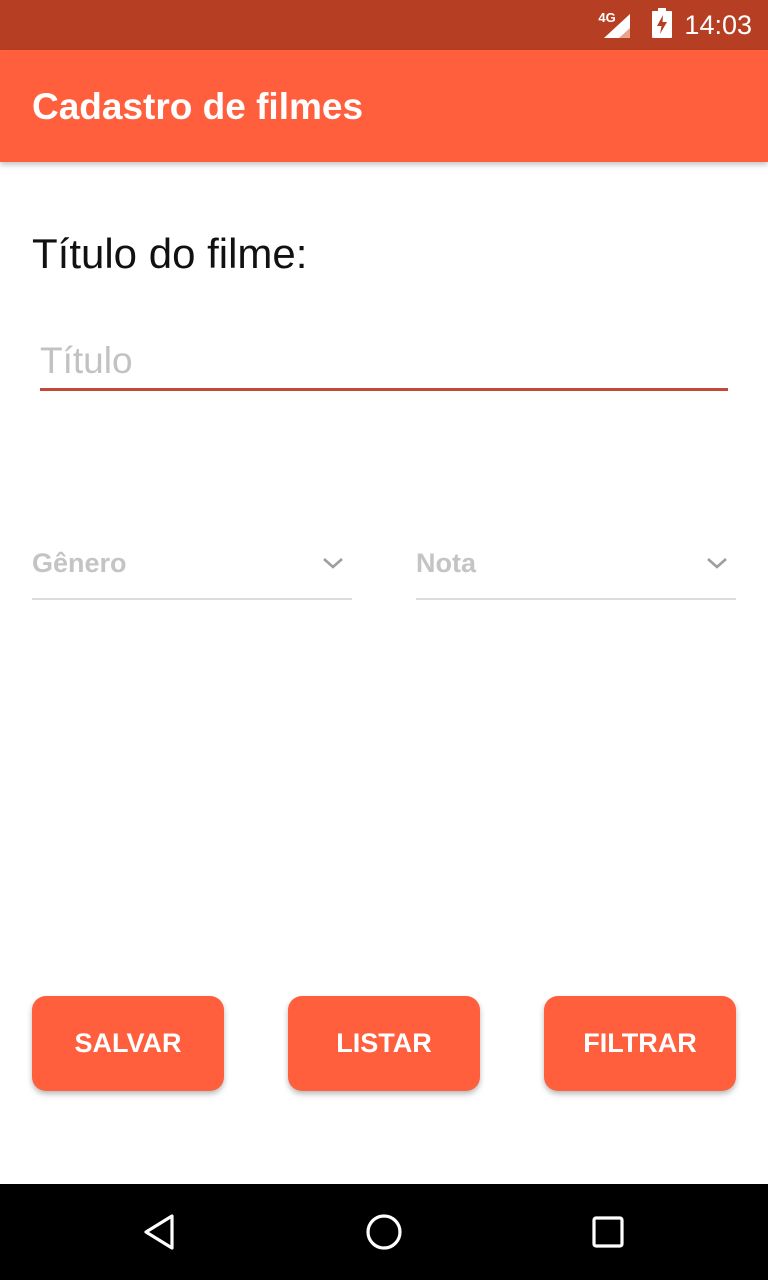 This screenshot has width=768, height=1280. I want to click on rating-spinner-text: Nota, so click(446, 563).